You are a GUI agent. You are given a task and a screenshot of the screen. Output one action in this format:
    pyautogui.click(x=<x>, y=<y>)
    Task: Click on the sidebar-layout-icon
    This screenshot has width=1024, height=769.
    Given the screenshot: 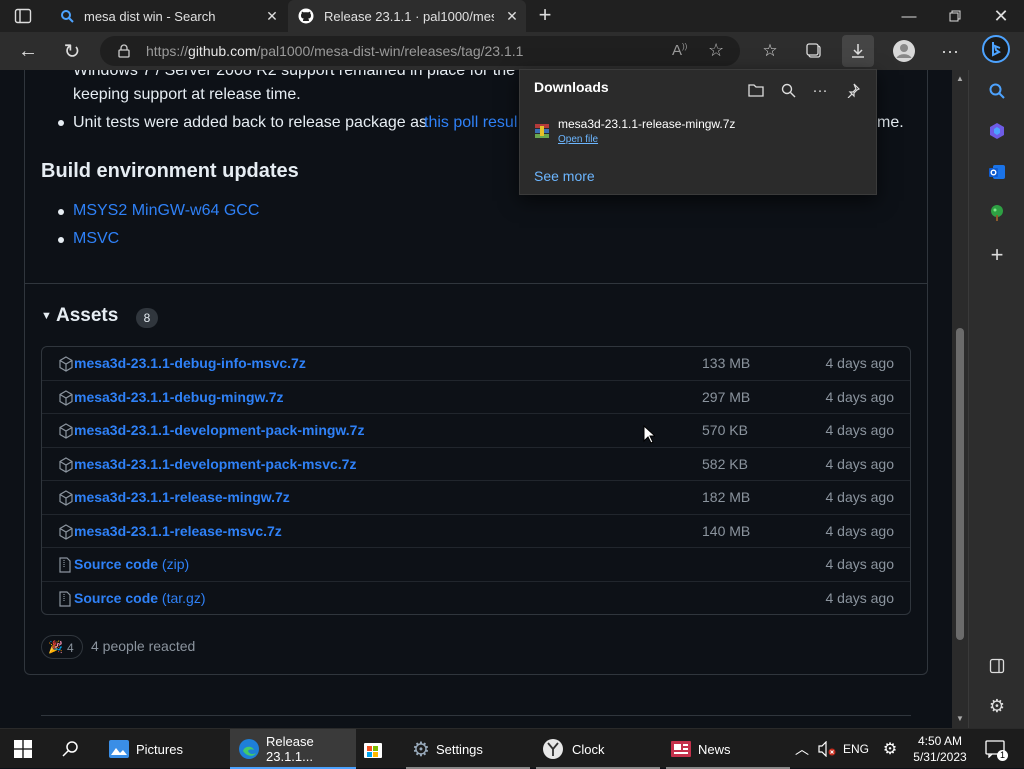 What is the action you would take?
    pyautogui.click(x=997, y=666)
    